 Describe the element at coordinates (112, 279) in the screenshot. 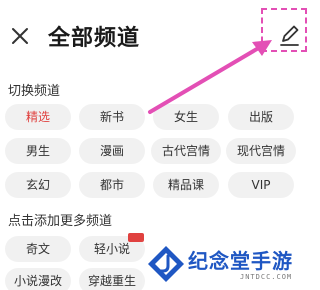

I see `add-channel-chip: 穿越重生` at that location.